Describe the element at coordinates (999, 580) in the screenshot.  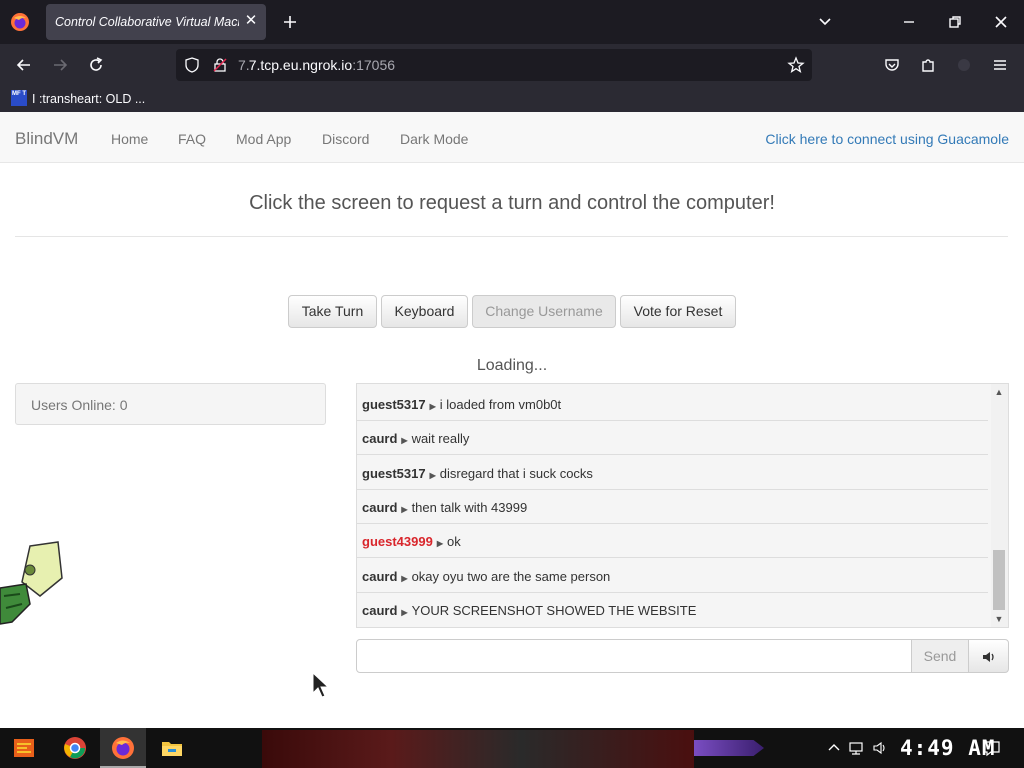
I see `scrollbar-thumb` at that location.